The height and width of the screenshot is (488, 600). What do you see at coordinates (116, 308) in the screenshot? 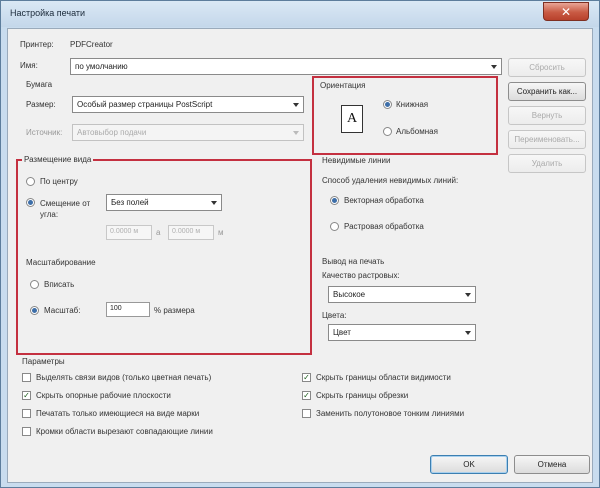
I see `zoom-value: 100` at bounding box center [116, 308].